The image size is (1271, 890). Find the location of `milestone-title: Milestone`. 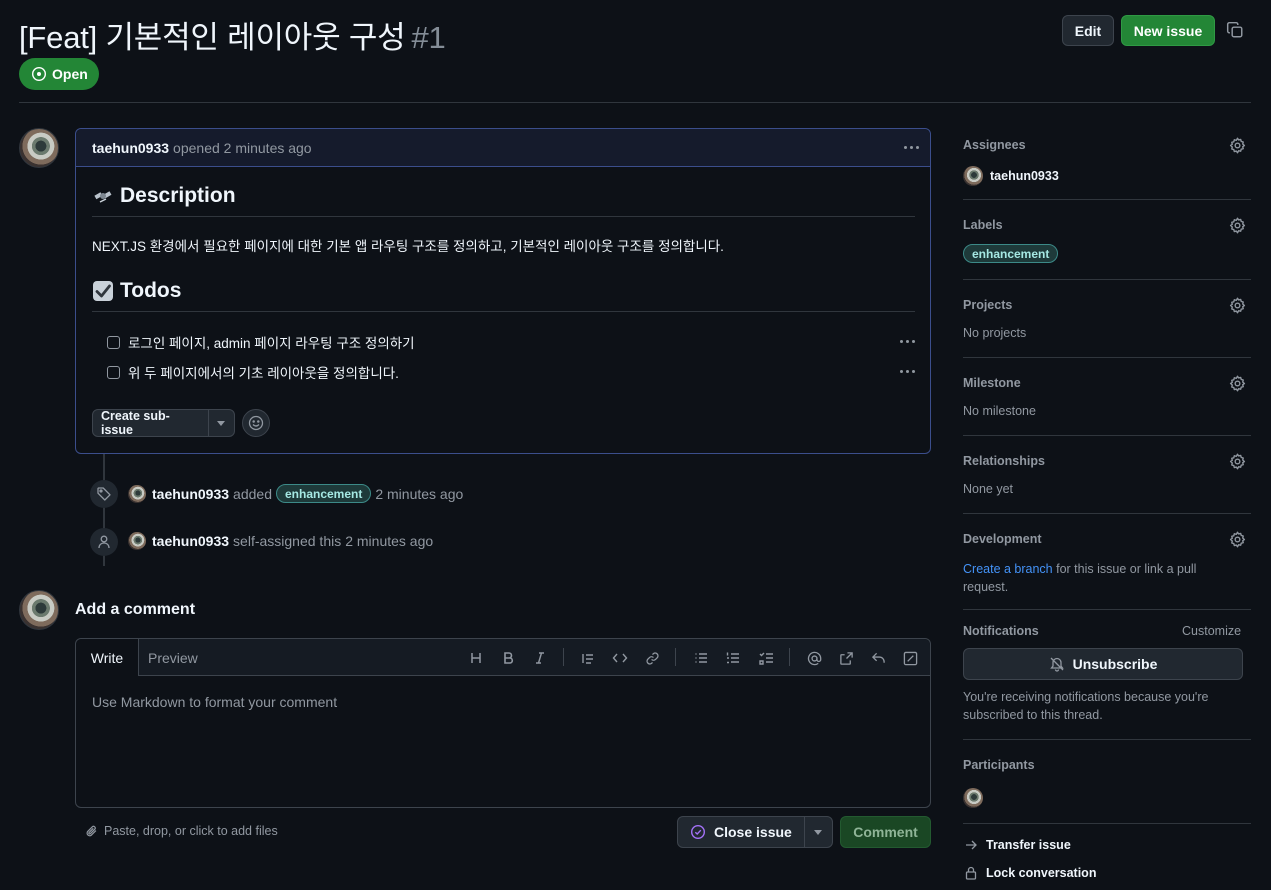

milestone-title: Milestone is located at coordinates (992, 383).